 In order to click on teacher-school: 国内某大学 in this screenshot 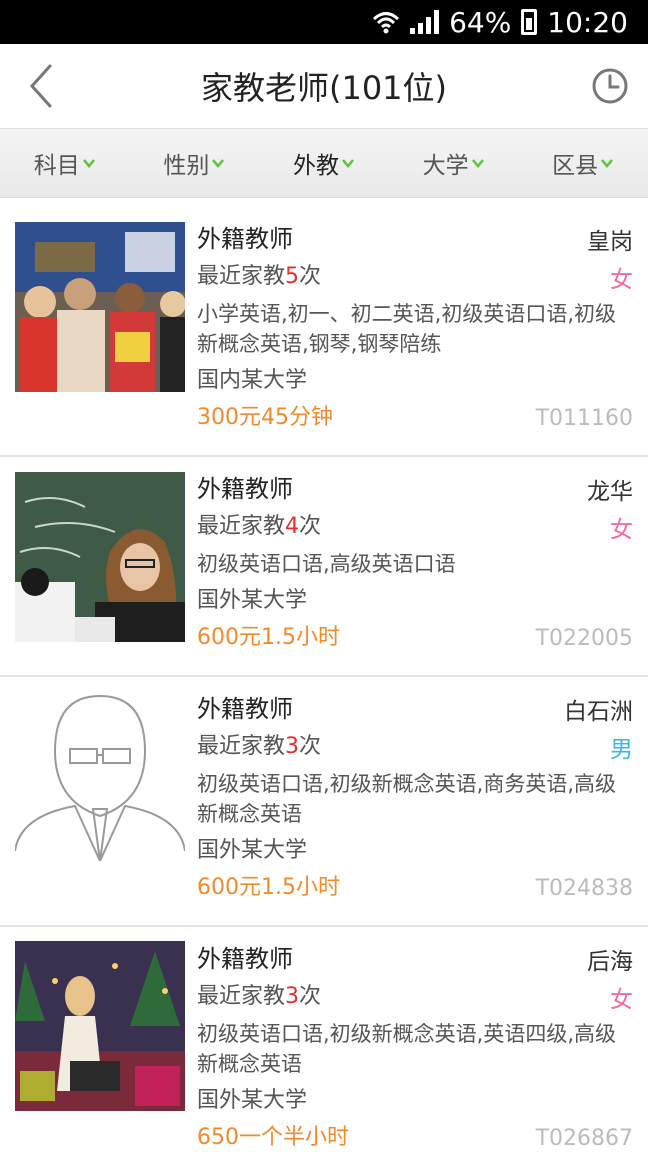, I will do `click(252, 380)`.